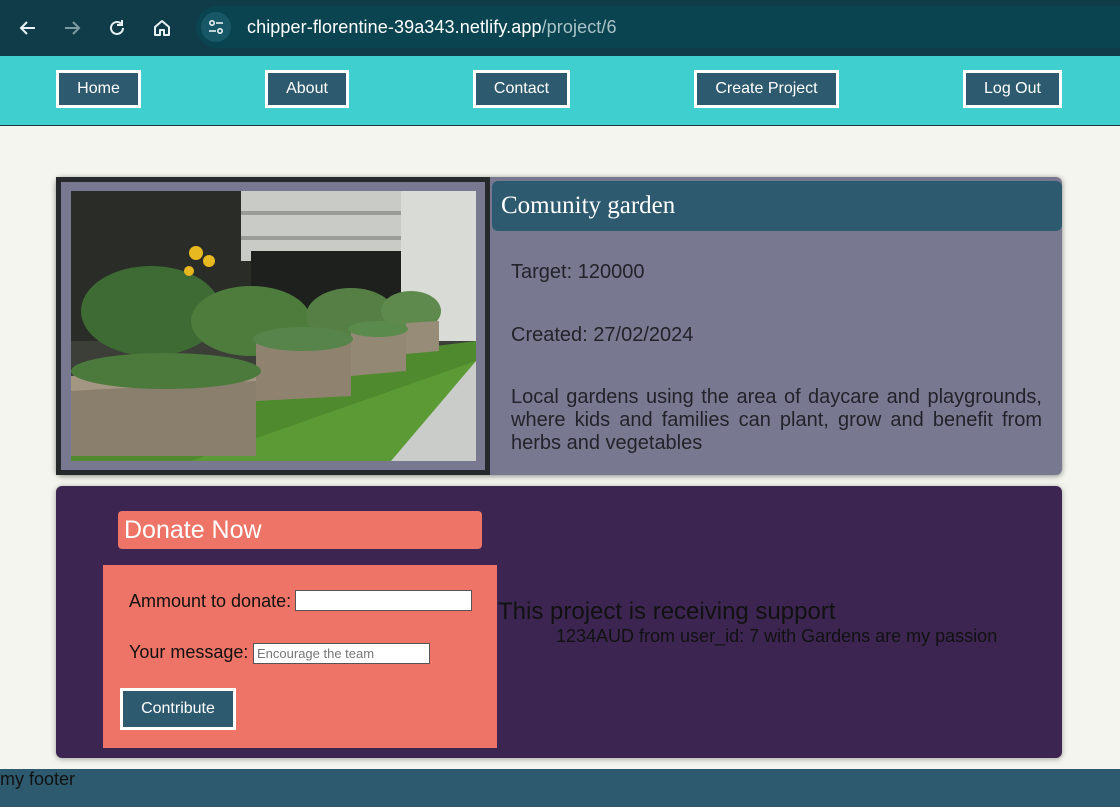 The image size is (1120, 807). What do you see at coordinates (189, 652) in the screenshot?
I see `message-label: Your message:` at bounding box center [189, 652].